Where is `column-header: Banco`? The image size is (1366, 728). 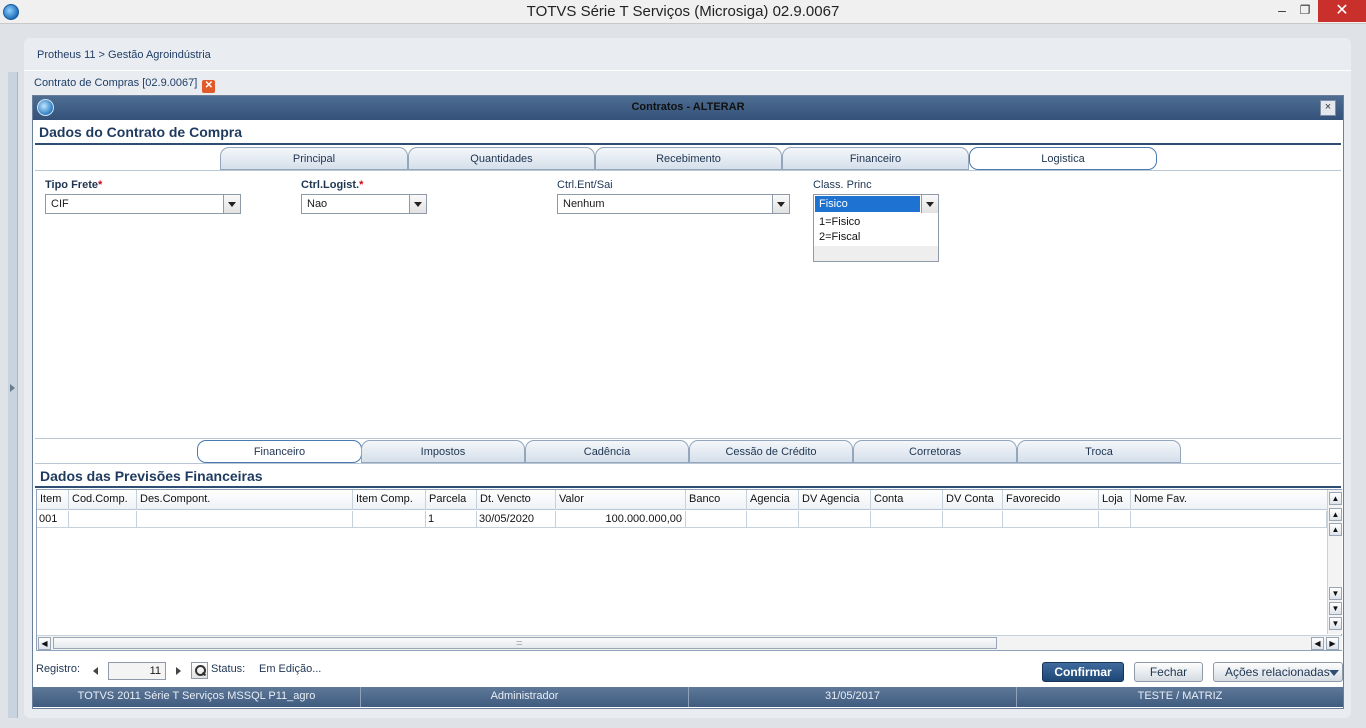 column-header: Banco is located at coordinates (716, 500).